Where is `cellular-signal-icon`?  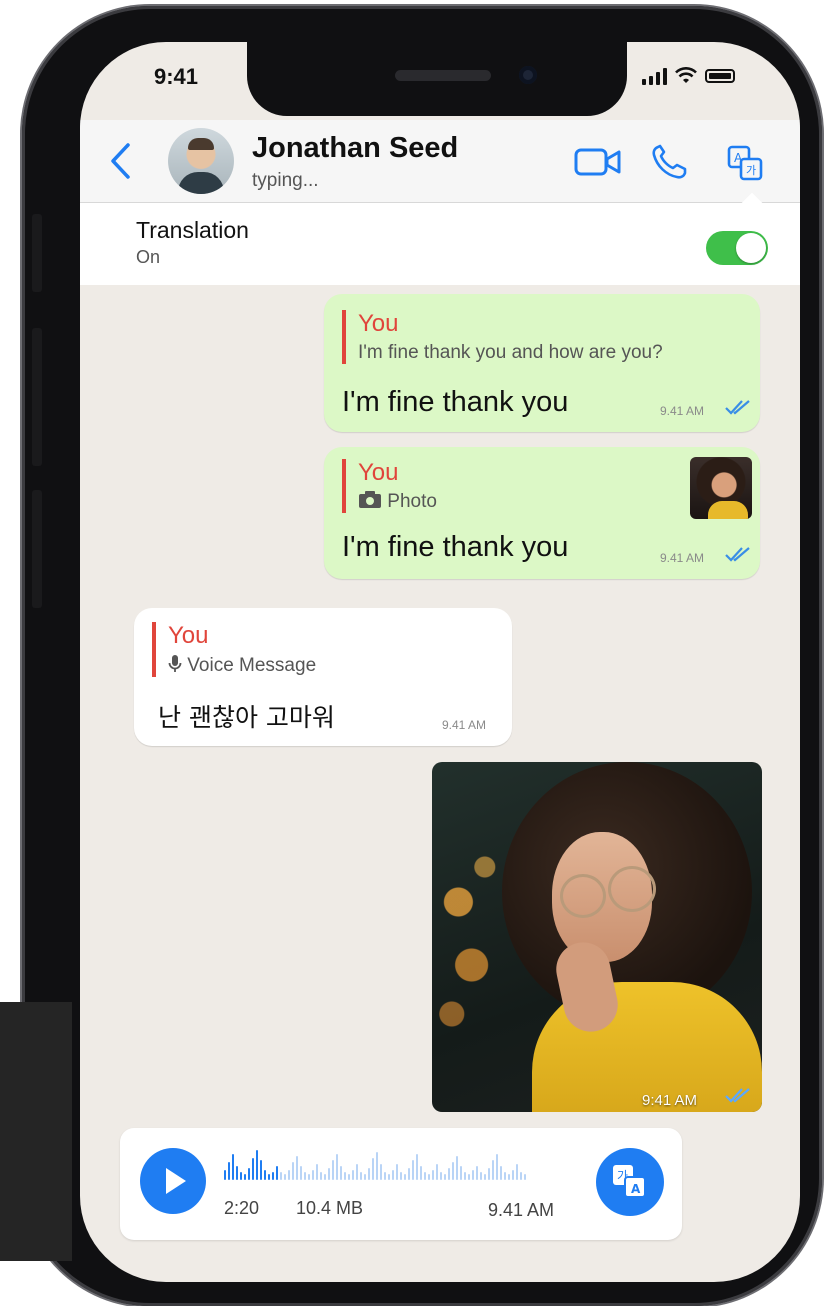
cellular-signal-icon is located at coordinates (654, 76).